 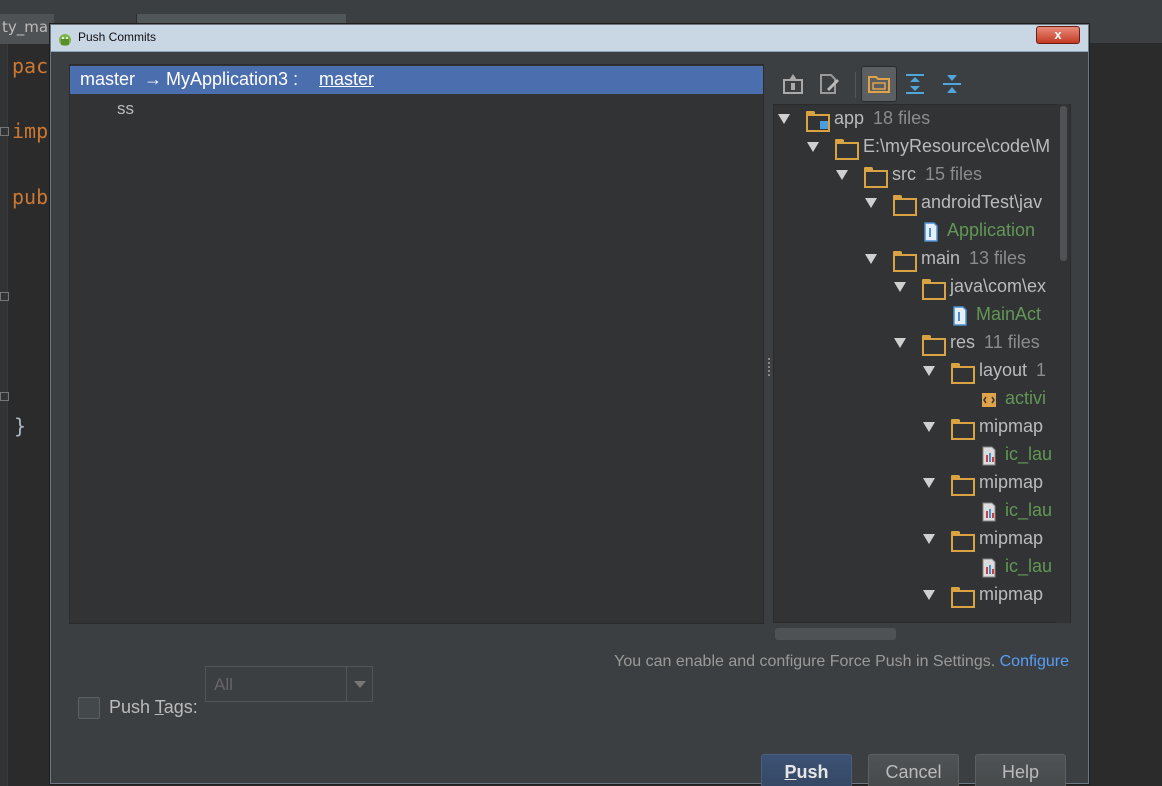 I want to click on dialog-titlebar: Push Commits x, so click(x=569, y=38).